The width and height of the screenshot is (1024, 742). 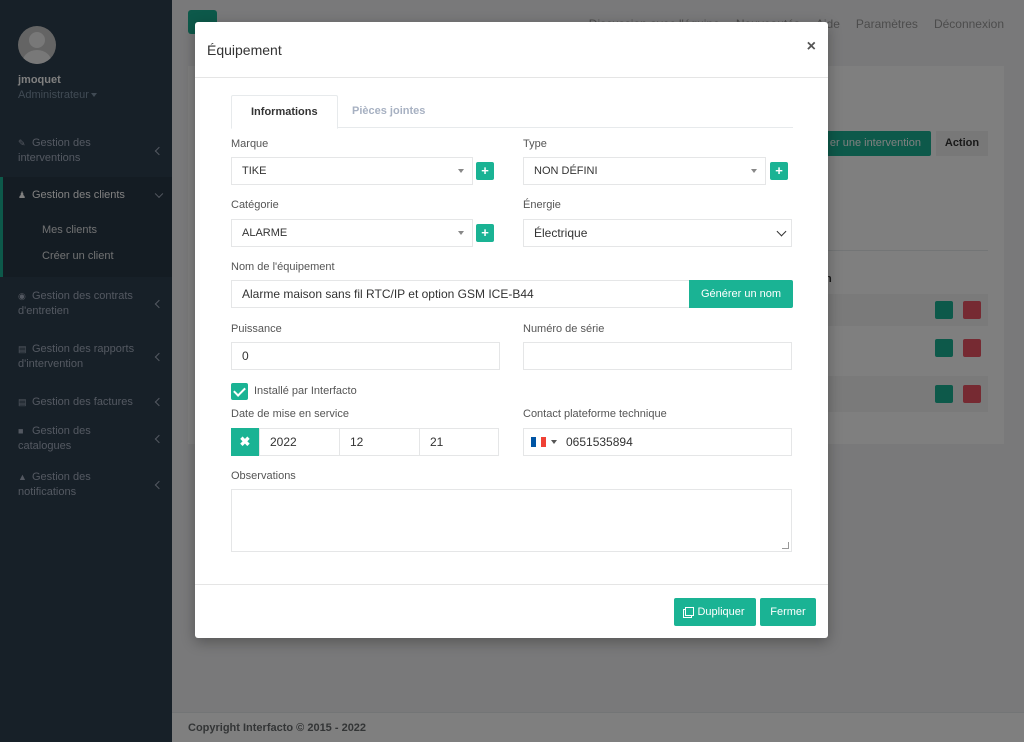 What do you see at coordinates (657, 233) in the screenshot?
I see `energie-select: Électrique` at bounding box center [657, 233].